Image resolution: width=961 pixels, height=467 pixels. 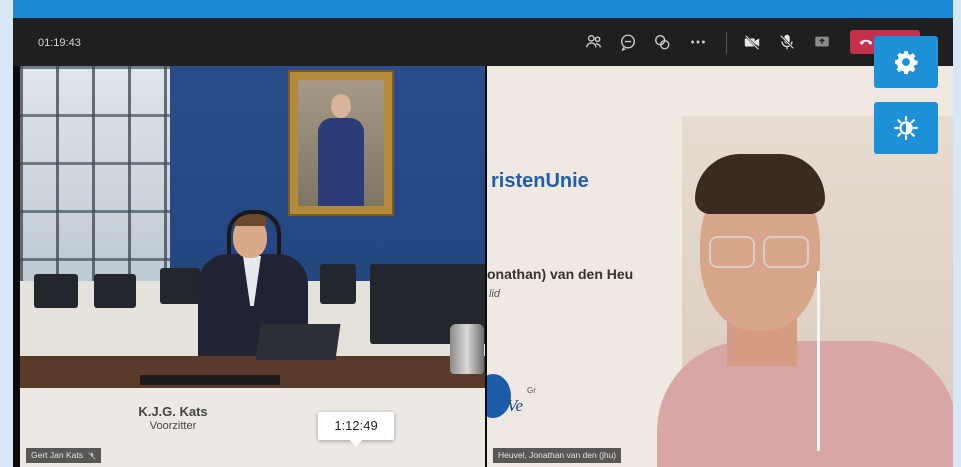 What do you see at coordinates (818, 361) in the screenshot?
I see `earphone-cable` at bounding box center [818, 361].